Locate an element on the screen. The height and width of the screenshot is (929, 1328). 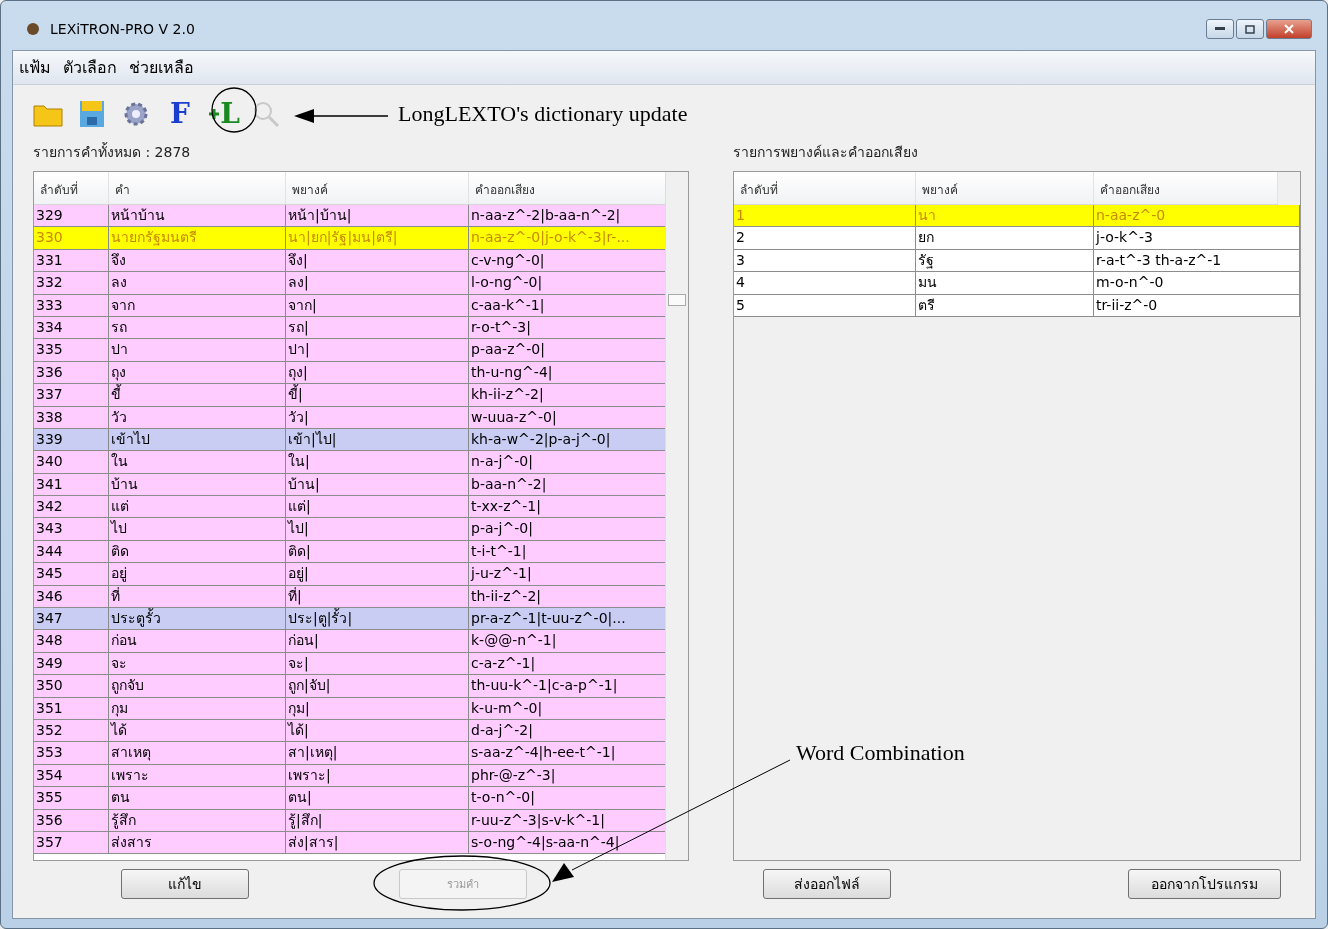
maximize-button is located at coordinates (1250, 29).